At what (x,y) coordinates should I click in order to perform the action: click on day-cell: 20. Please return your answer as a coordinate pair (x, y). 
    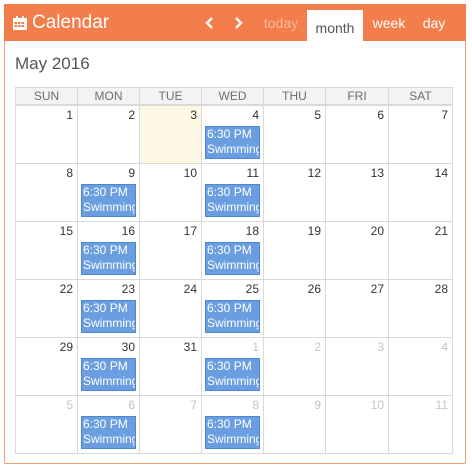
    Looking at the image, I should click on (357, 250).